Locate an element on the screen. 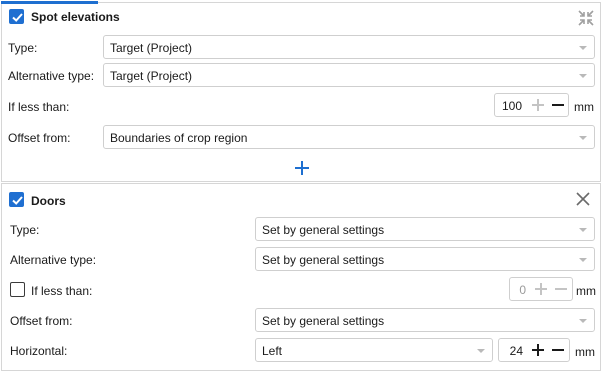  type-value: Target (Project) is located at coordinates (151, 48).